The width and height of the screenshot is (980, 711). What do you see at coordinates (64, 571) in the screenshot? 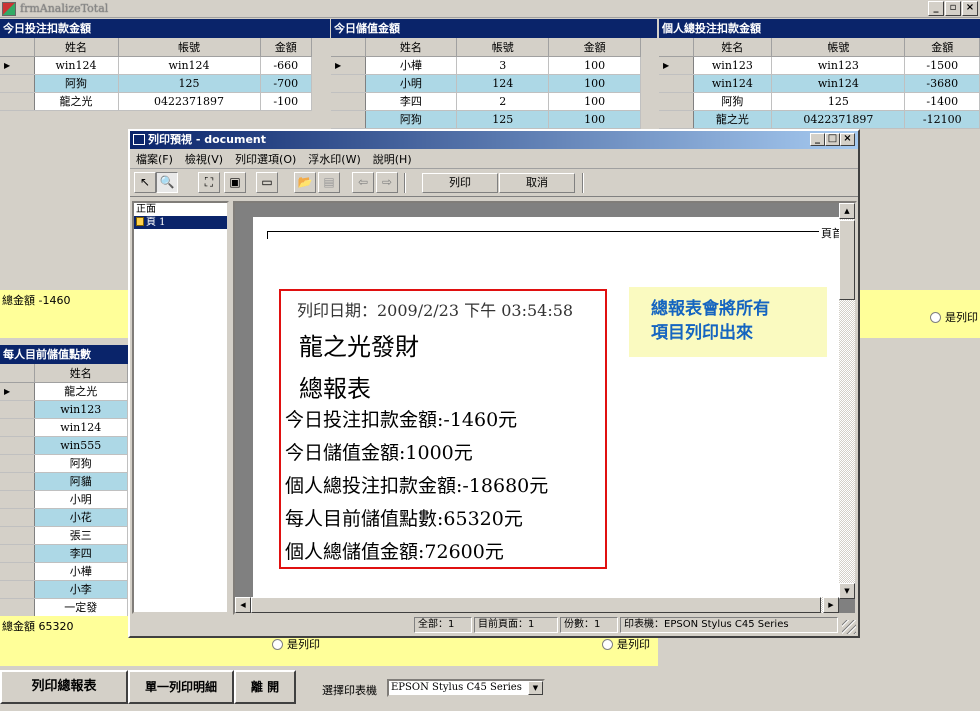
I see `table-row: 小樺` at bounding box center [64, 571].